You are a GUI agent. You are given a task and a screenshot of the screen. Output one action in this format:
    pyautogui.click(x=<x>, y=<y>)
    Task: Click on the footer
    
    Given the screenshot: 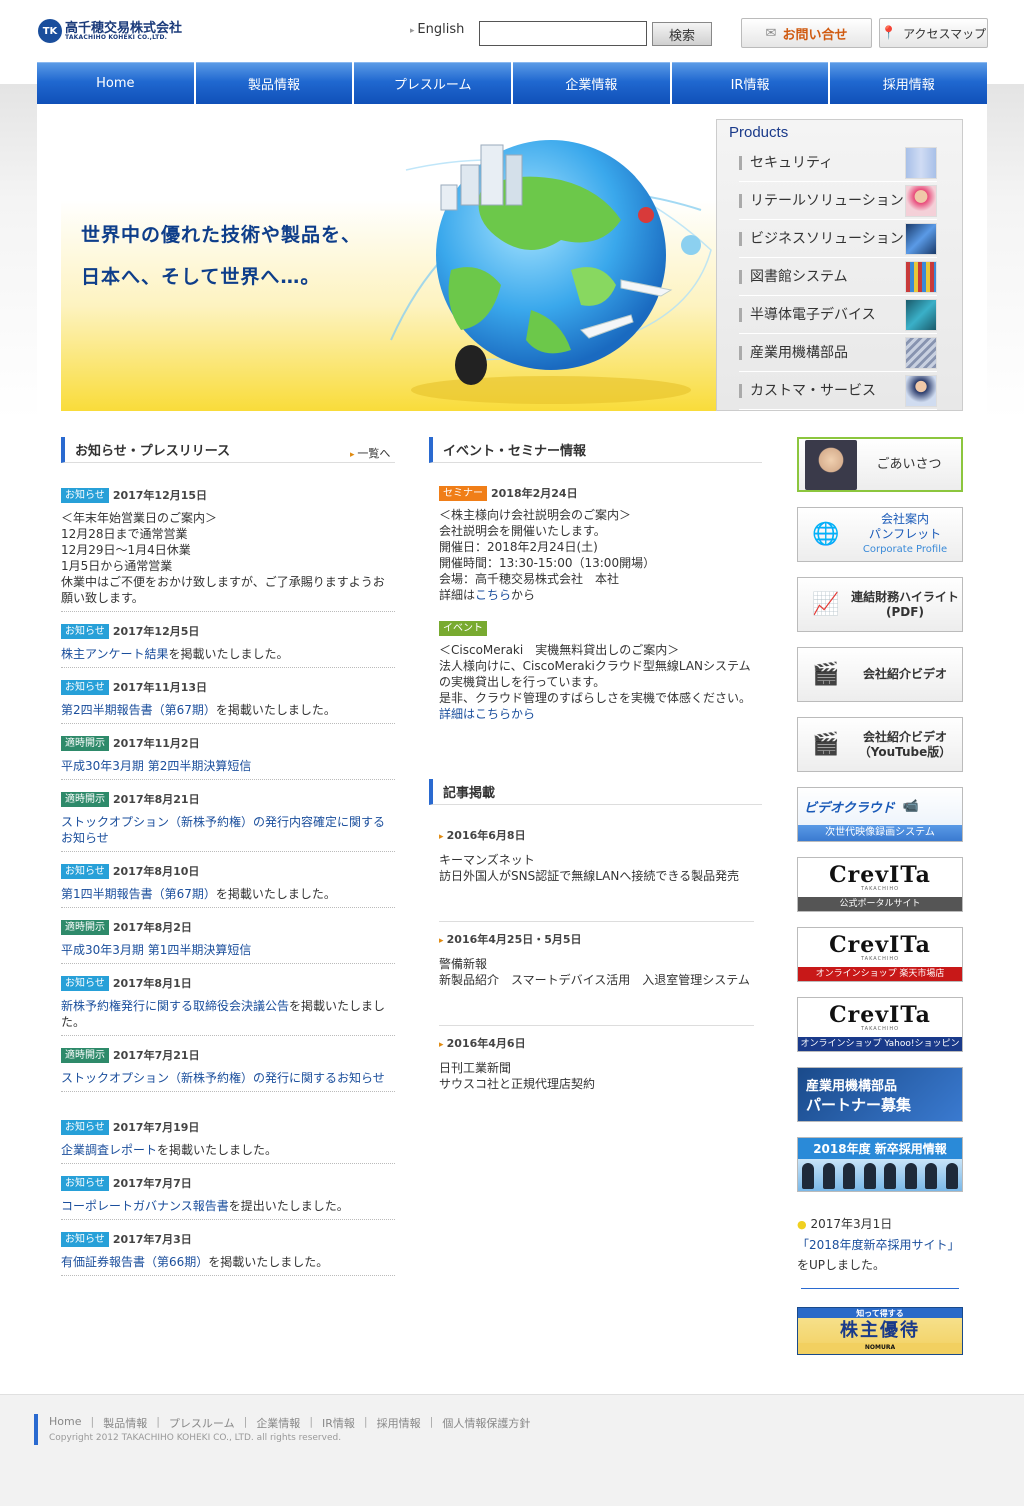 What is the action you would take?
    pyautogui.click(x=512, y=1450)
    